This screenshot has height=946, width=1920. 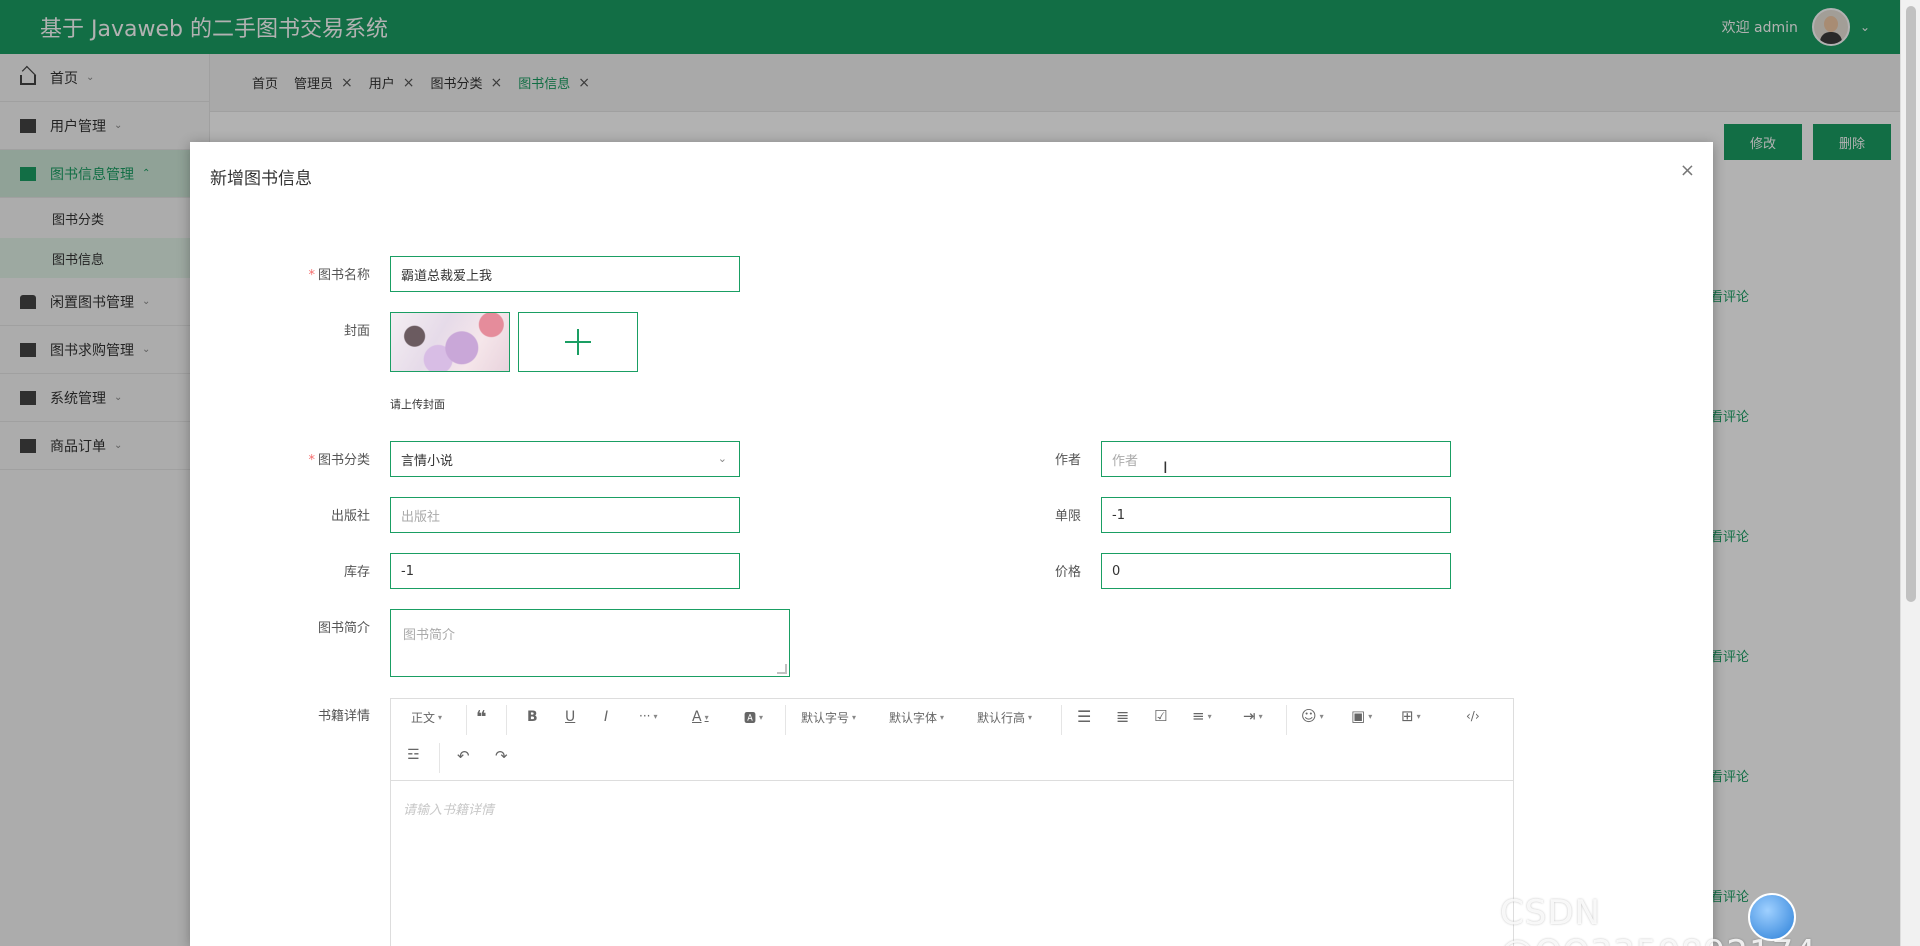 What do you see at coordinates (356, 572) in the screenshot?
I see `stock-label: 库存` at bounding box center [356, 572].